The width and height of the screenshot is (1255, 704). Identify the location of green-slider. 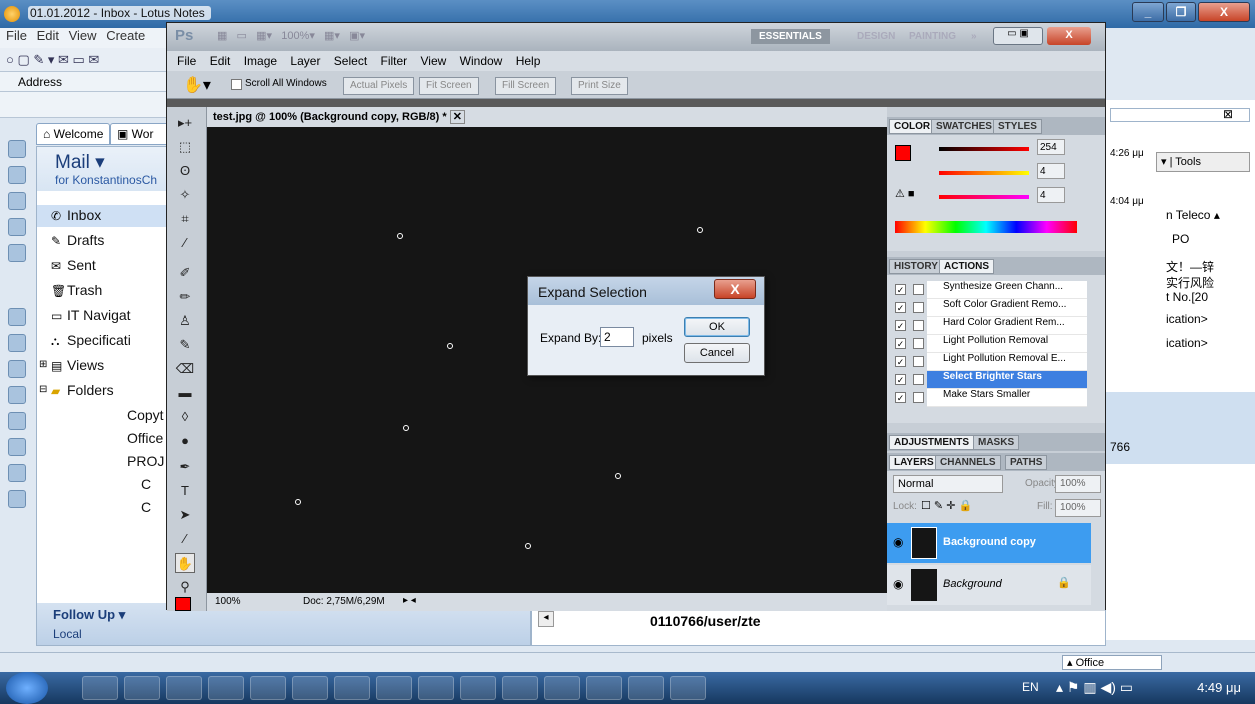
(984, 173).